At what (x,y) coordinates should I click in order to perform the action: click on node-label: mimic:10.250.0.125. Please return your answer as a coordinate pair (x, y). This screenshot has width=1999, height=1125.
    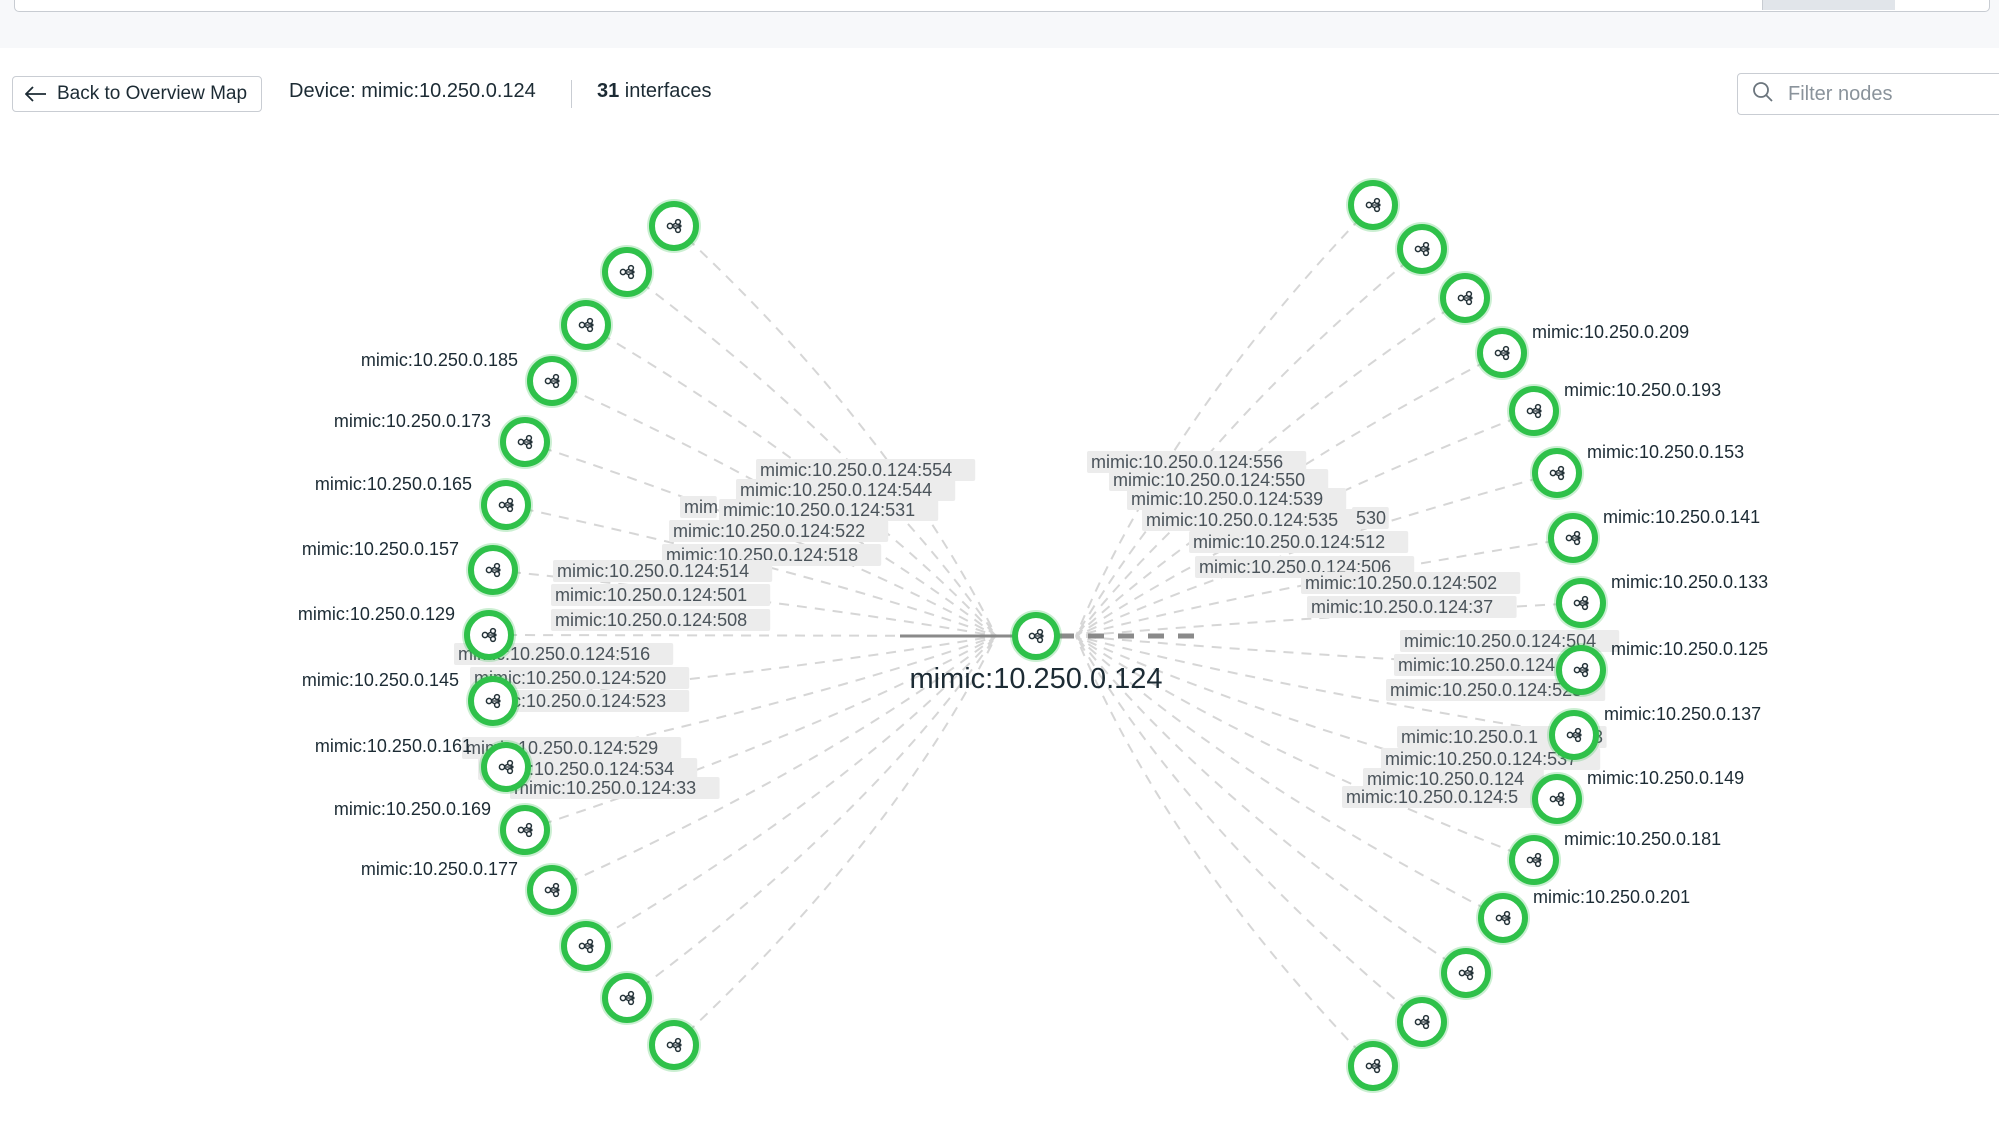
    Looking at the image, I should click on (1689, 649).